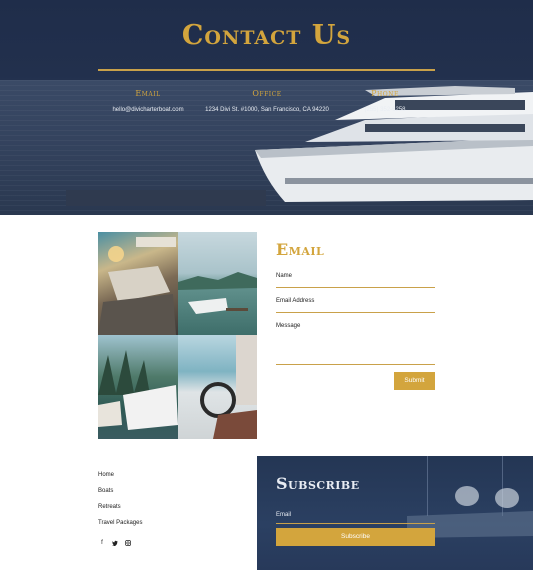 The width and height of the screenshot is (533, 570). I want to click on footer-nav: Home Boats Retreats Travel Packages, so click(120, 504).